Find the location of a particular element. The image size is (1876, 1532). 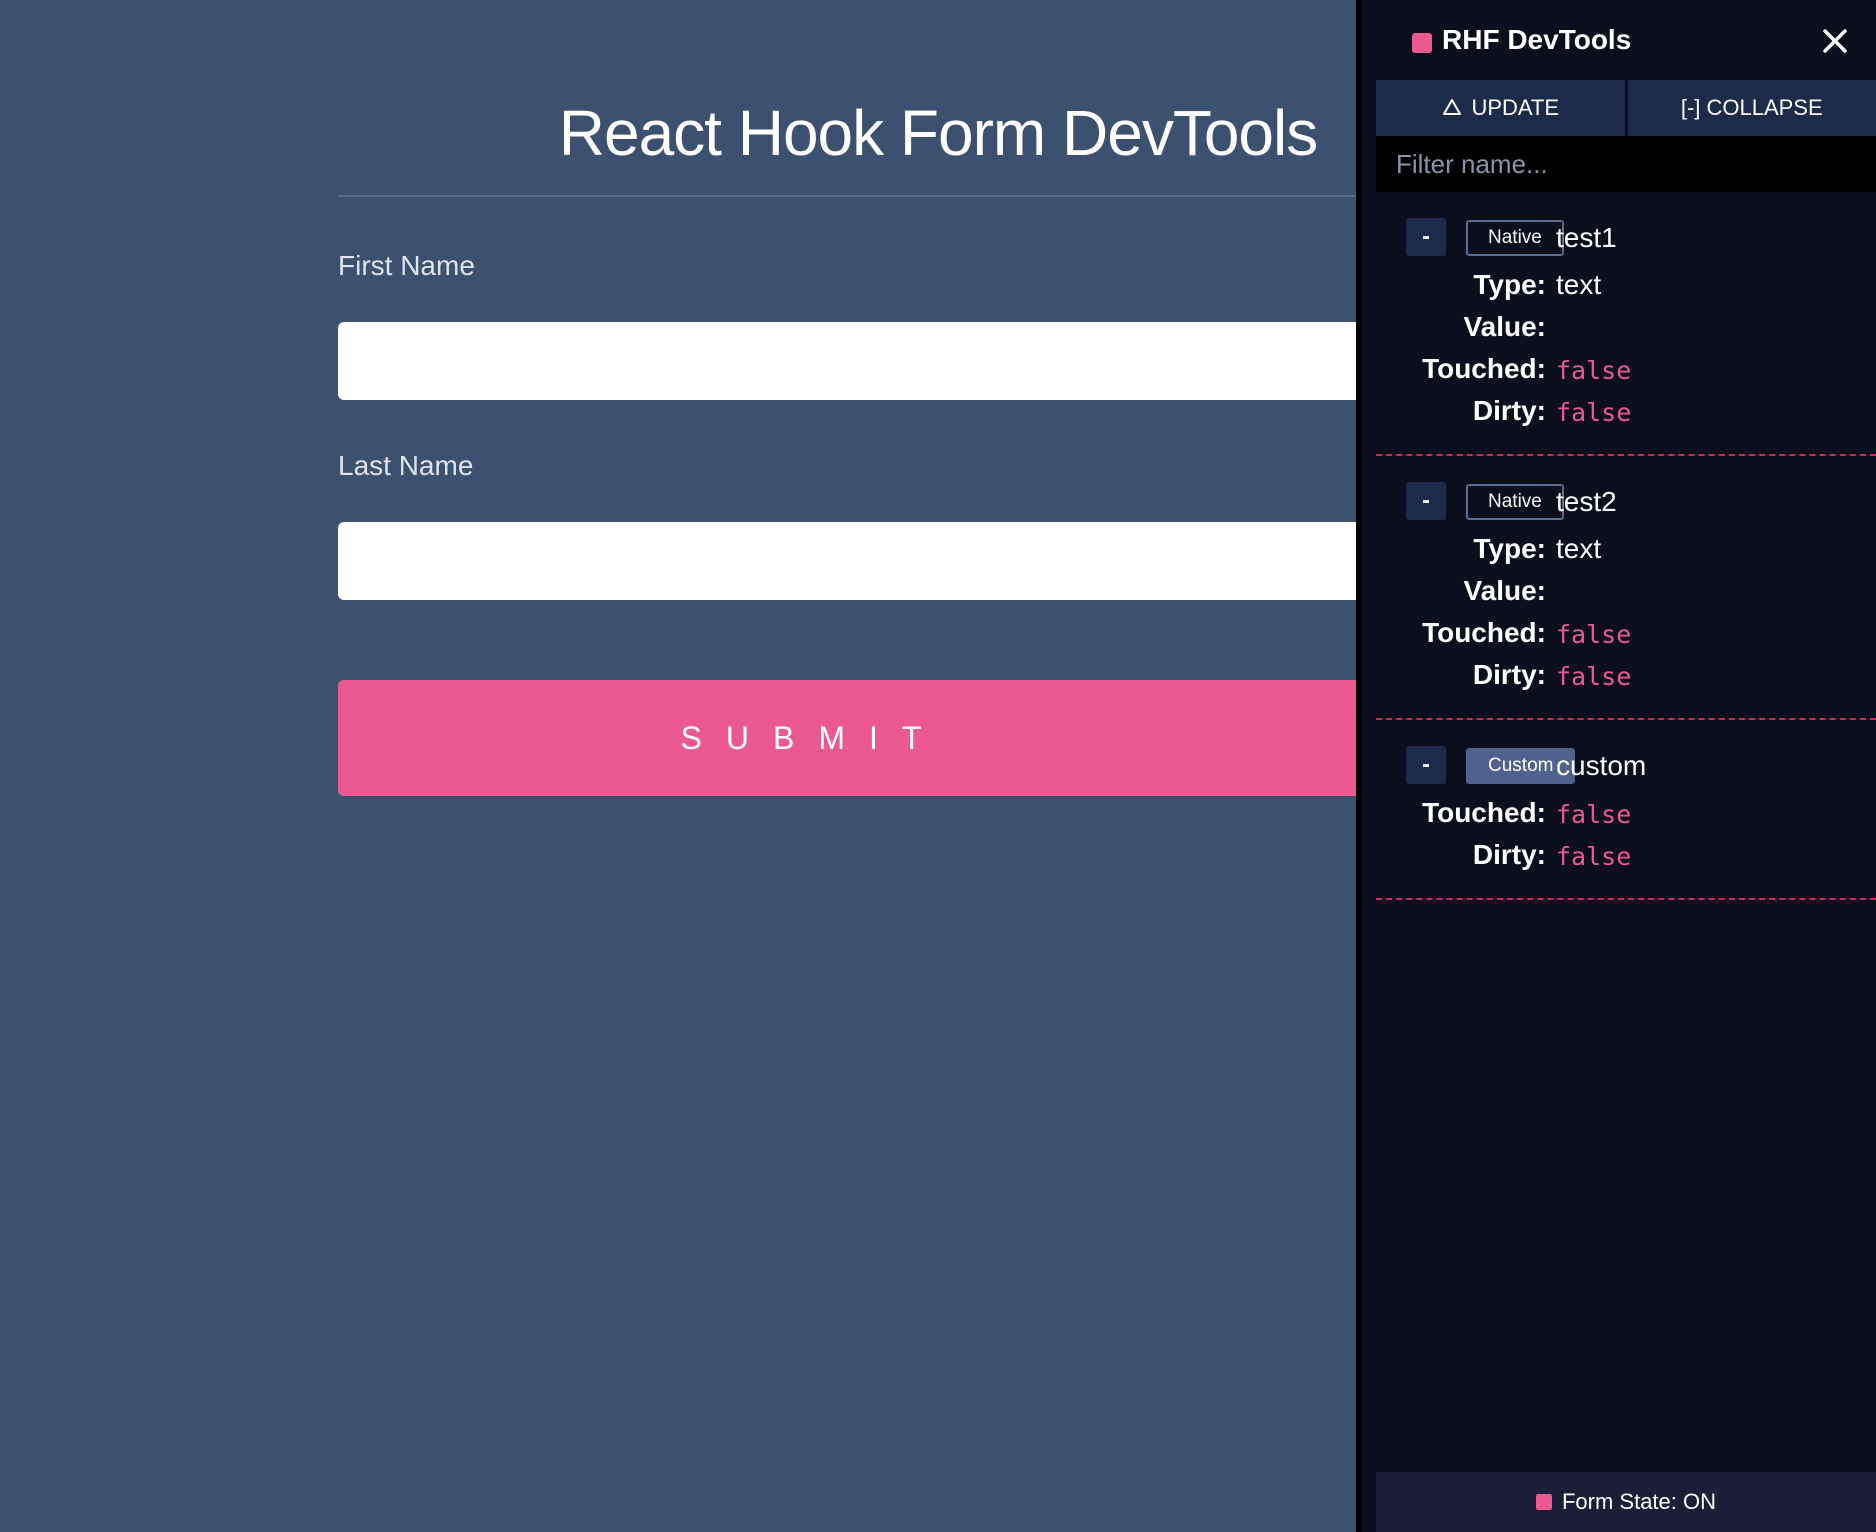

last-name-label: Last Name is located at coordinates (406, 465).